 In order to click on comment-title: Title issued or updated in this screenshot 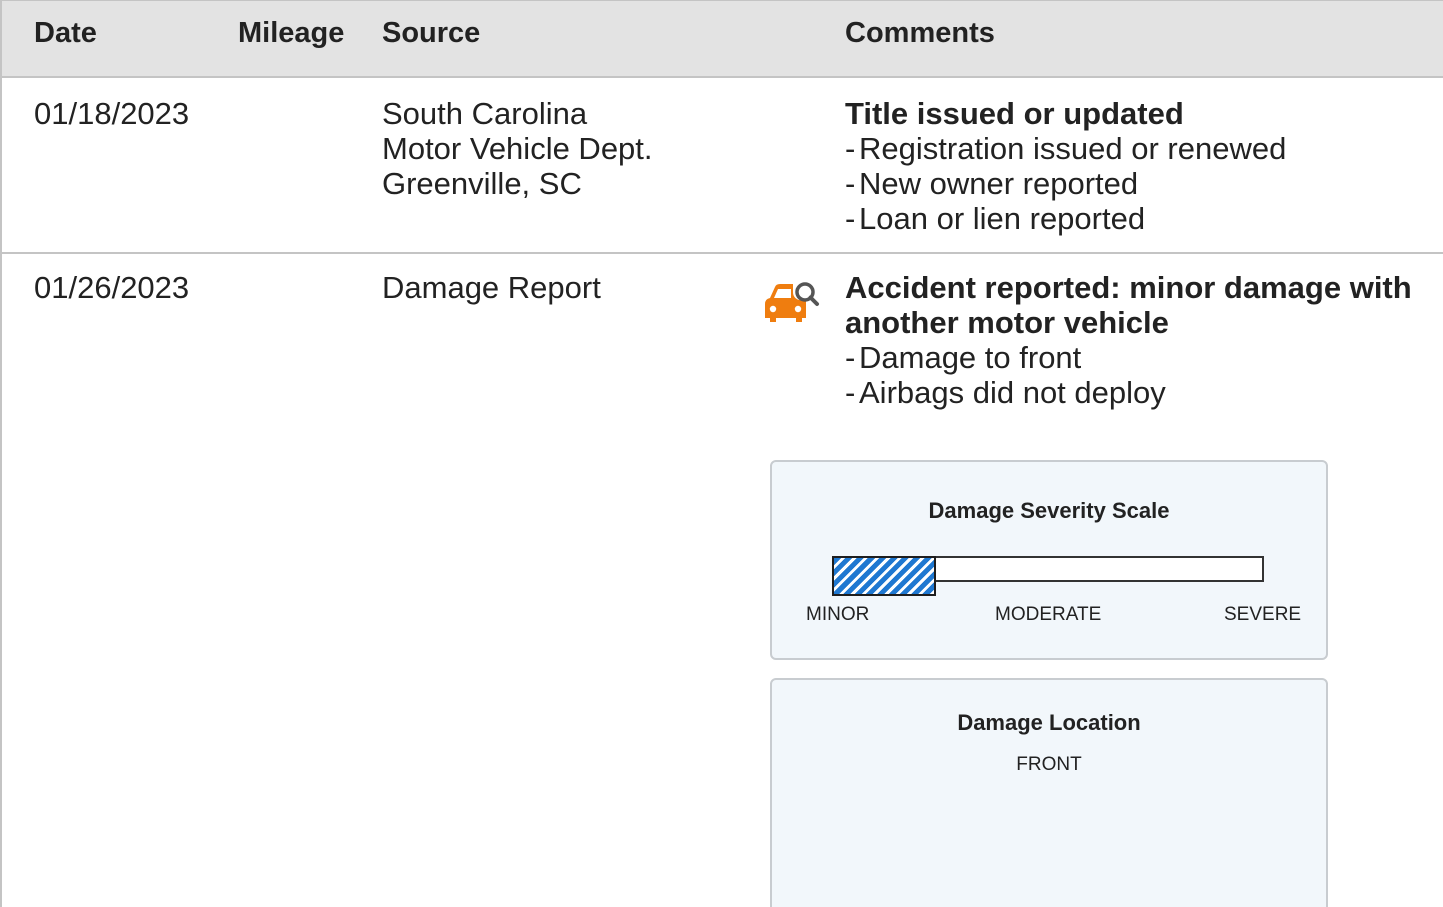, I will do `click(1014, 113)`.